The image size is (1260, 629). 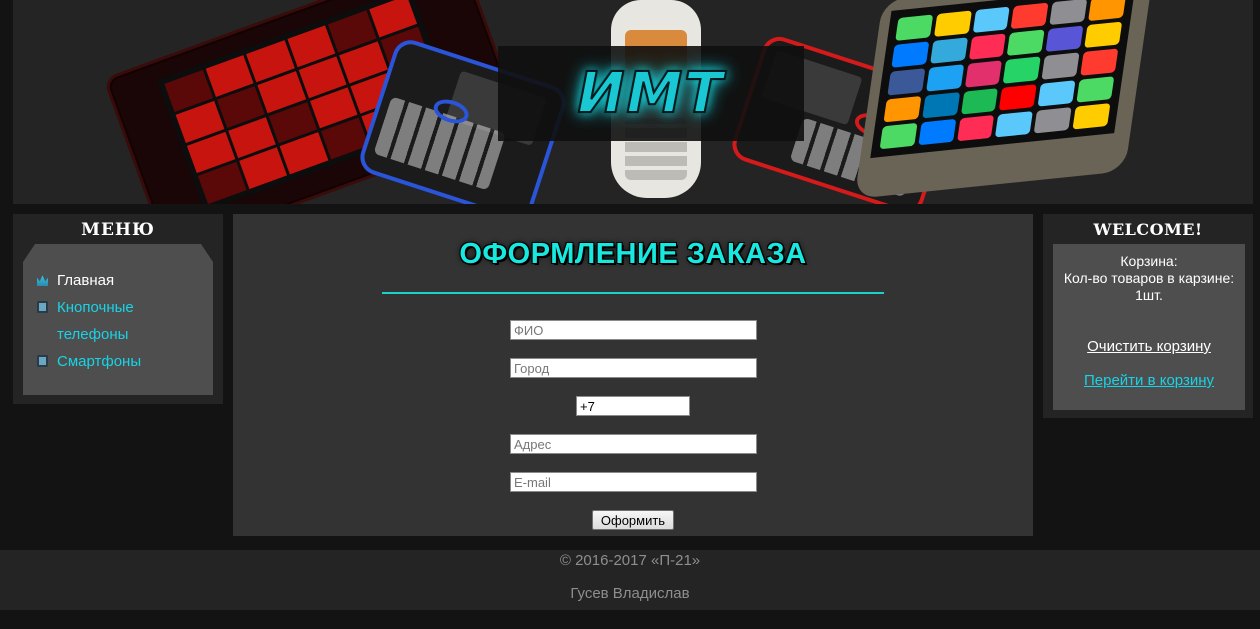 I want to click on site-logo: ИМТ, so click(x=651, y=93).